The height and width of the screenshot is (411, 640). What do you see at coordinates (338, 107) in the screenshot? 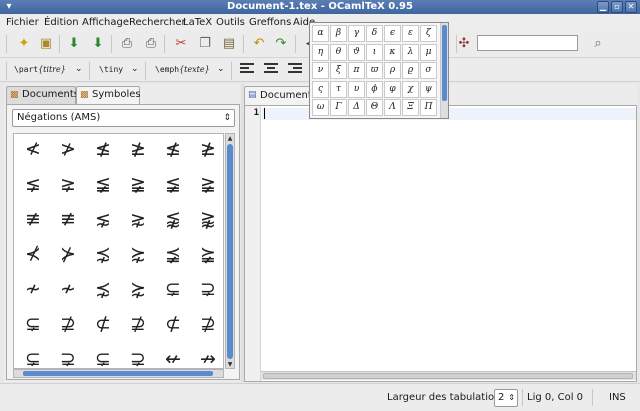
I see `greek-letter-cell: Γ` at bounding box center [338, 107].